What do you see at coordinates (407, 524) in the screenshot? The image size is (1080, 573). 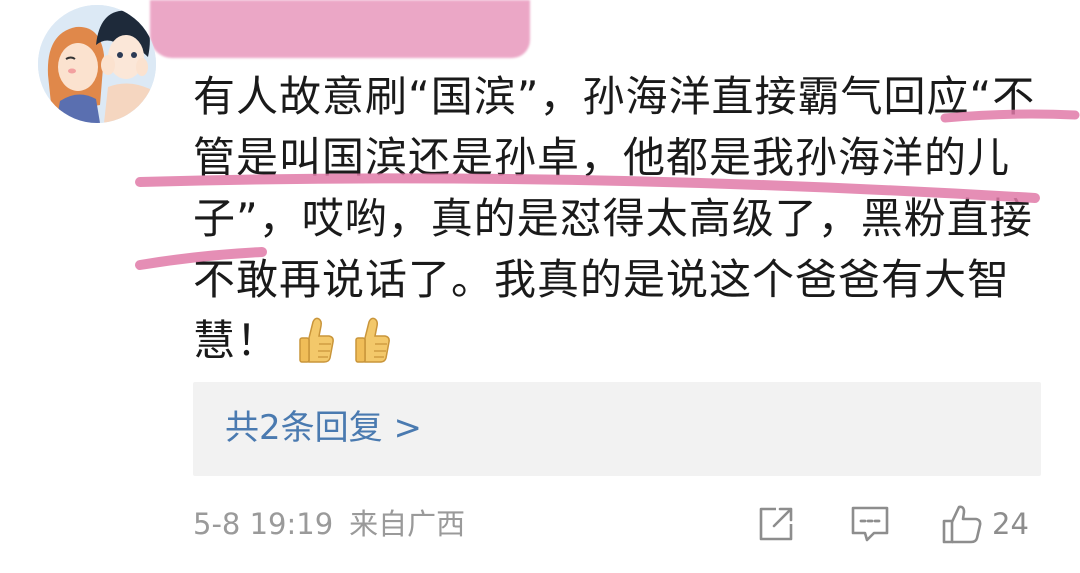 I see `location-label: 来自广西` at bounding box center [407, 524].